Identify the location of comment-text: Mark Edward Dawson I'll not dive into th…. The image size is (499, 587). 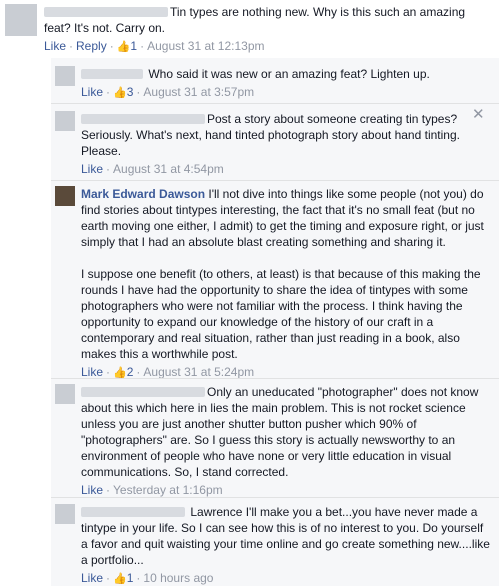
(284, 218).